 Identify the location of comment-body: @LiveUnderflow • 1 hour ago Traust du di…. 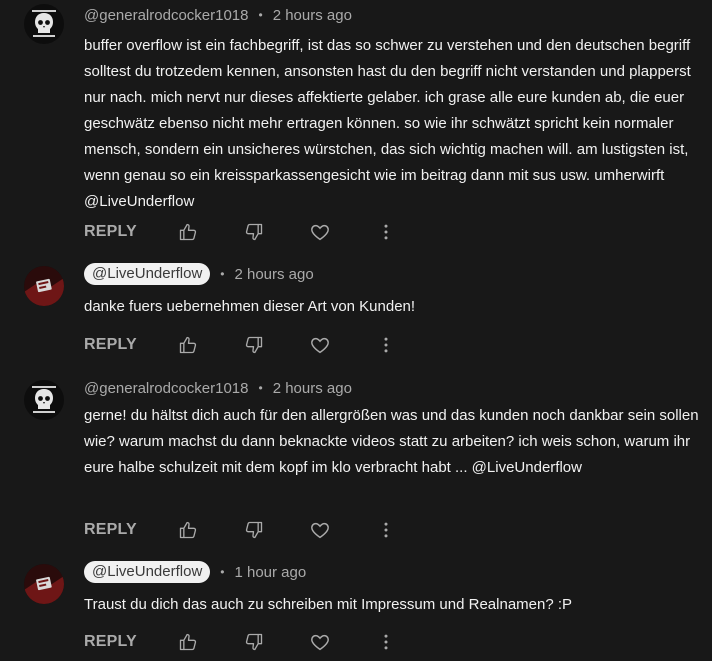
(393, 589).